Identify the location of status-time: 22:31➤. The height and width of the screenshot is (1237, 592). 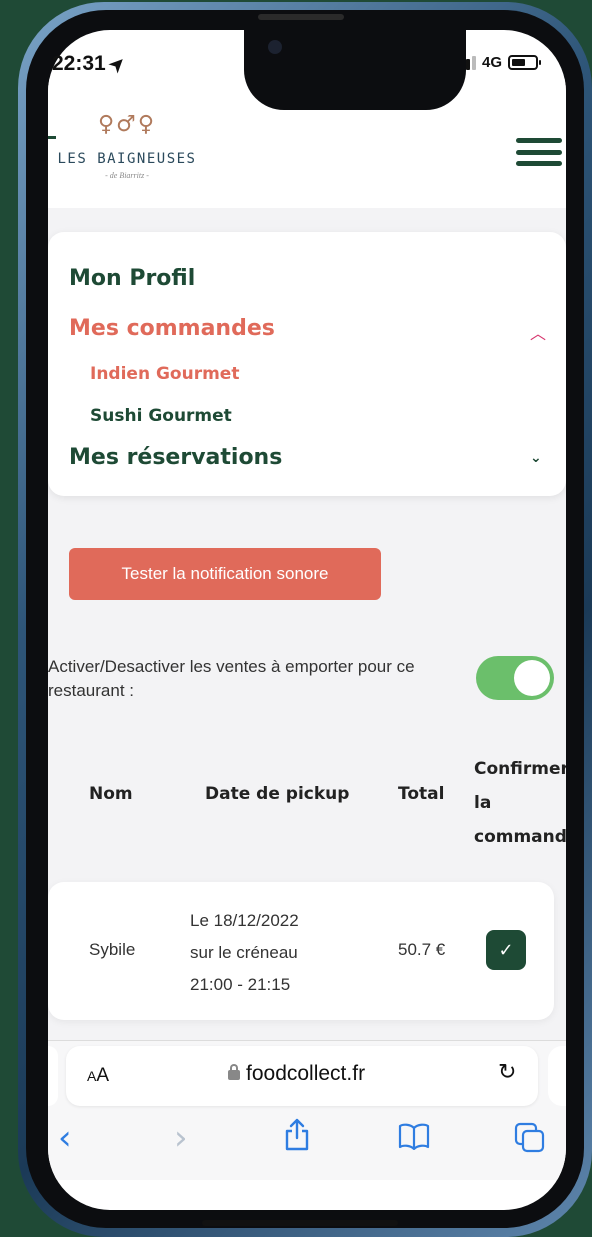
(90, 64).